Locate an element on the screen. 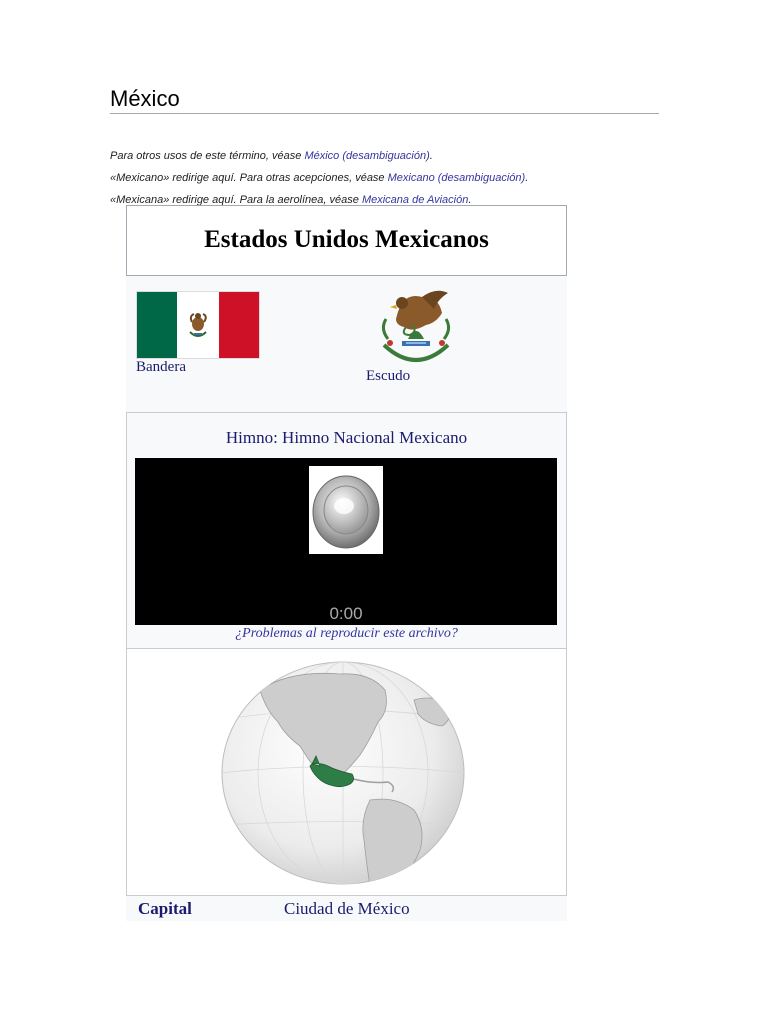  player-time: 0:00 is located at coordinates (346, 613).